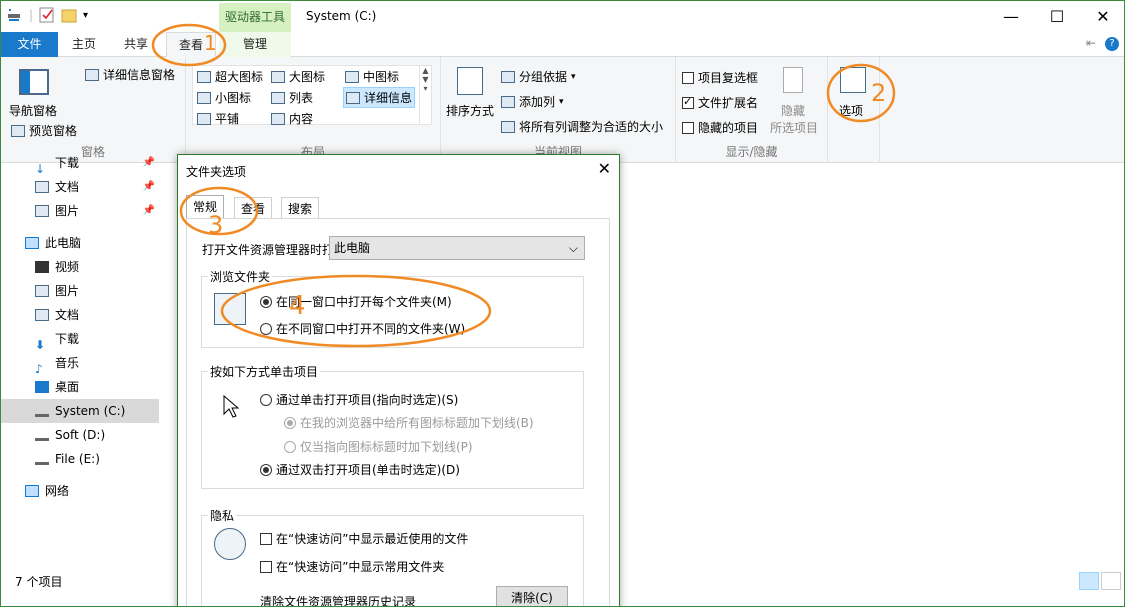 This screenshot has width=1125, height=607. I want to click on group-show-hide: 项目复选框 文件扩展名 隐藏的项目 隐藏 所选项目 显示/隐藏, so click(752, 110).